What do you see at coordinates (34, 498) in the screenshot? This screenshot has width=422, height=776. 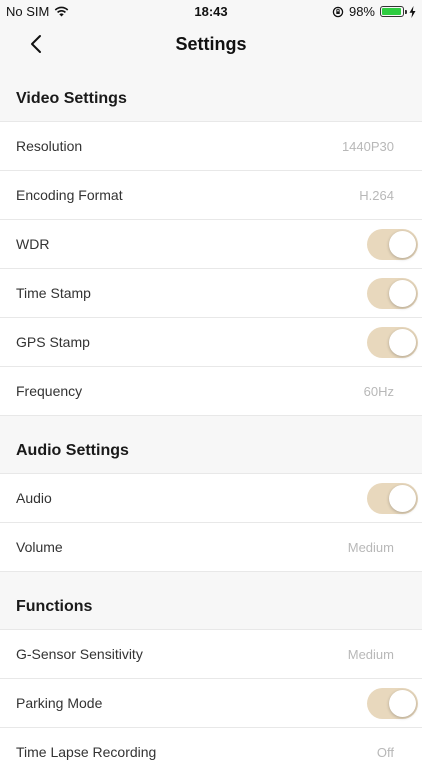 I see `setting-label: Audio` at bounding box center [34, 498].